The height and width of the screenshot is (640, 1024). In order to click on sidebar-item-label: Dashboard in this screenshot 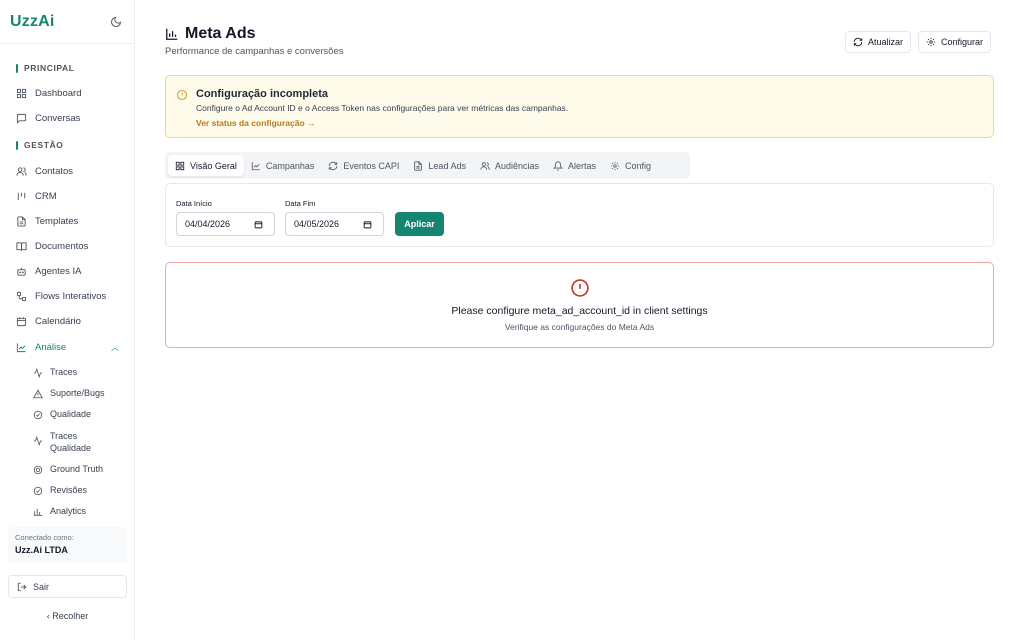, I will do `click(58, 93)`.